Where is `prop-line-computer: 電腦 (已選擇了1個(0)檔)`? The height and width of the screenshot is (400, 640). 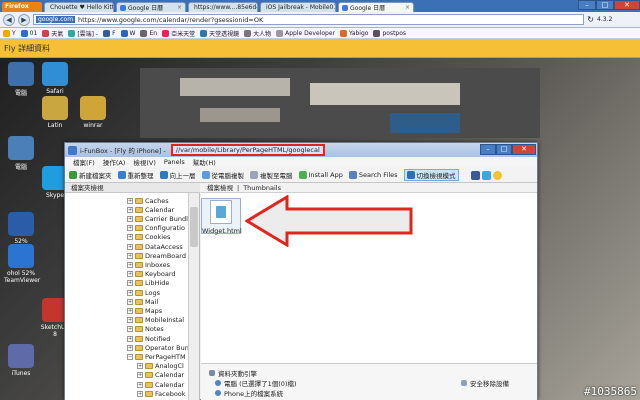
prop-line-computer: 電腦 (已選擇了1個(0)檔) is located at coordinates (255, 383).